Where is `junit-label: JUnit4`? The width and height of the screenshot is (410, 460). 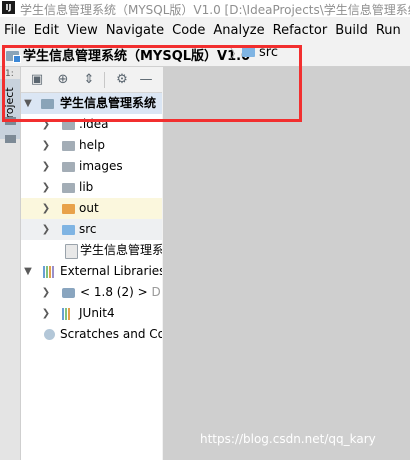
junit-label: JUnit4 is located at coordinates (97, 313).